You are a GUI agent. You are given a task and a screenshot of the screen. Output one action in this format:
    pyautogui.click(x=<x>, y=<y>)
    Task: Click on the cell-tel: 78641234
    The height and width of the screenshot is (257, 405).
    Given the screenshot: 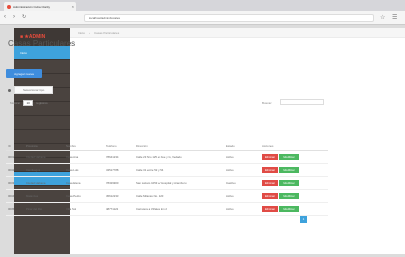 What is the action you would take?
    pyautogui.click(x=119, y=157)
    